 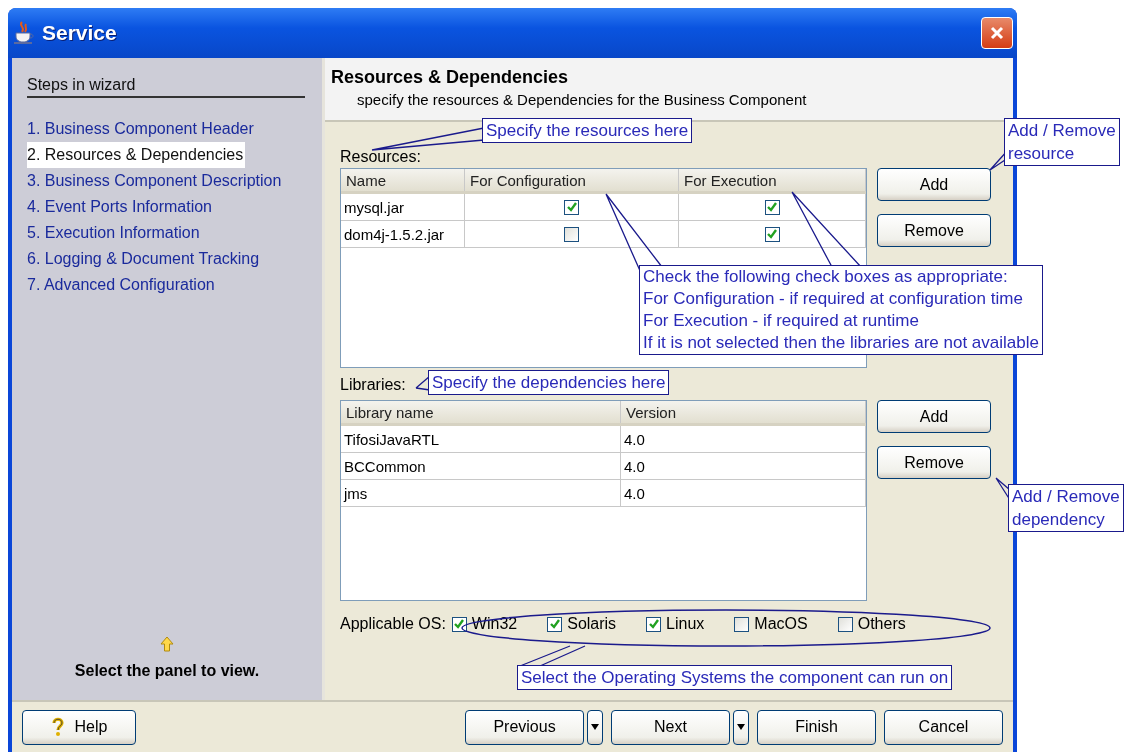 What do you see at coordinates (80, 33) in the screenshot?
I see `window-title: Service` at bounding box center [80, 33].